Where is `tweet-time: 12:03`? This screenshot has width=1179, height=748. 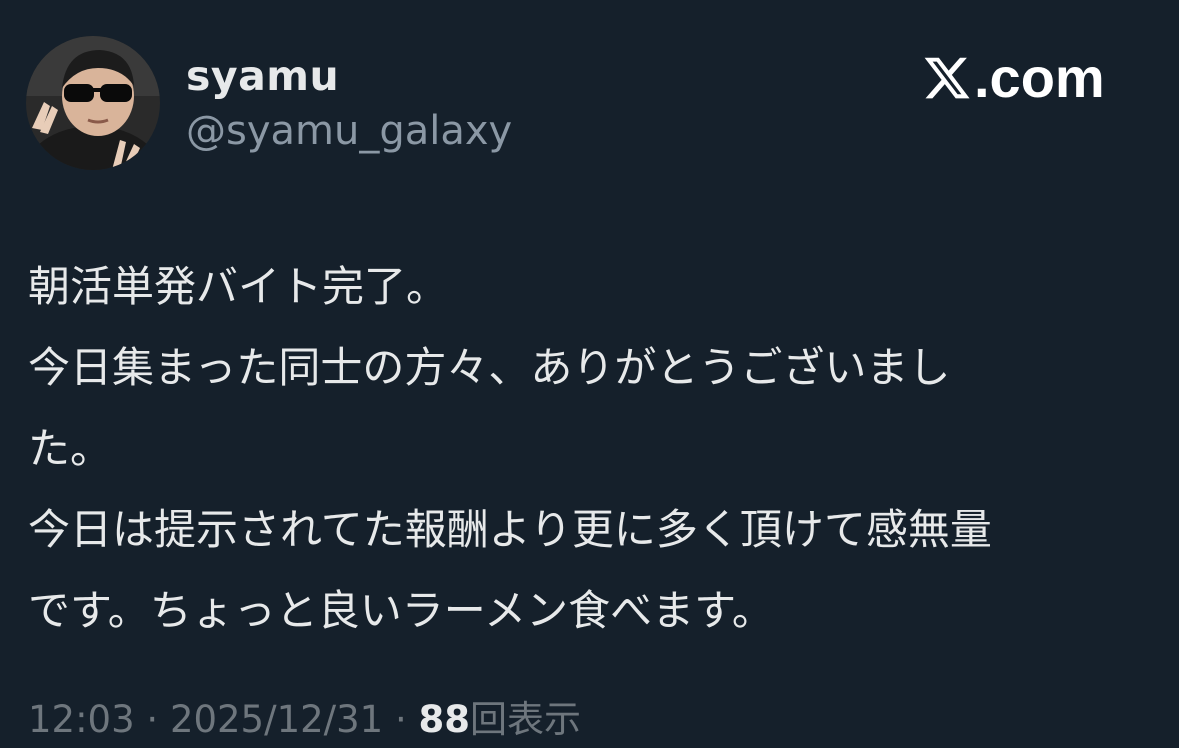
tweet-time: 12:03 is located at coordinates (81, 719).